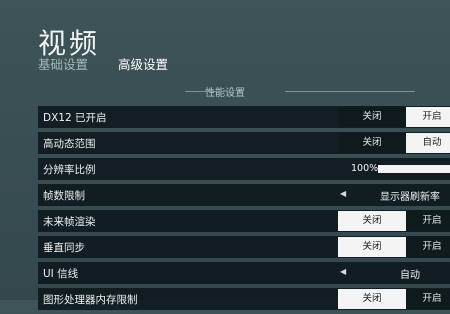 The image size is (450, 314). Describe the element at coordinates (410, 275) in the screenshot. I see `ui-gamma-value: 自动` at that location.